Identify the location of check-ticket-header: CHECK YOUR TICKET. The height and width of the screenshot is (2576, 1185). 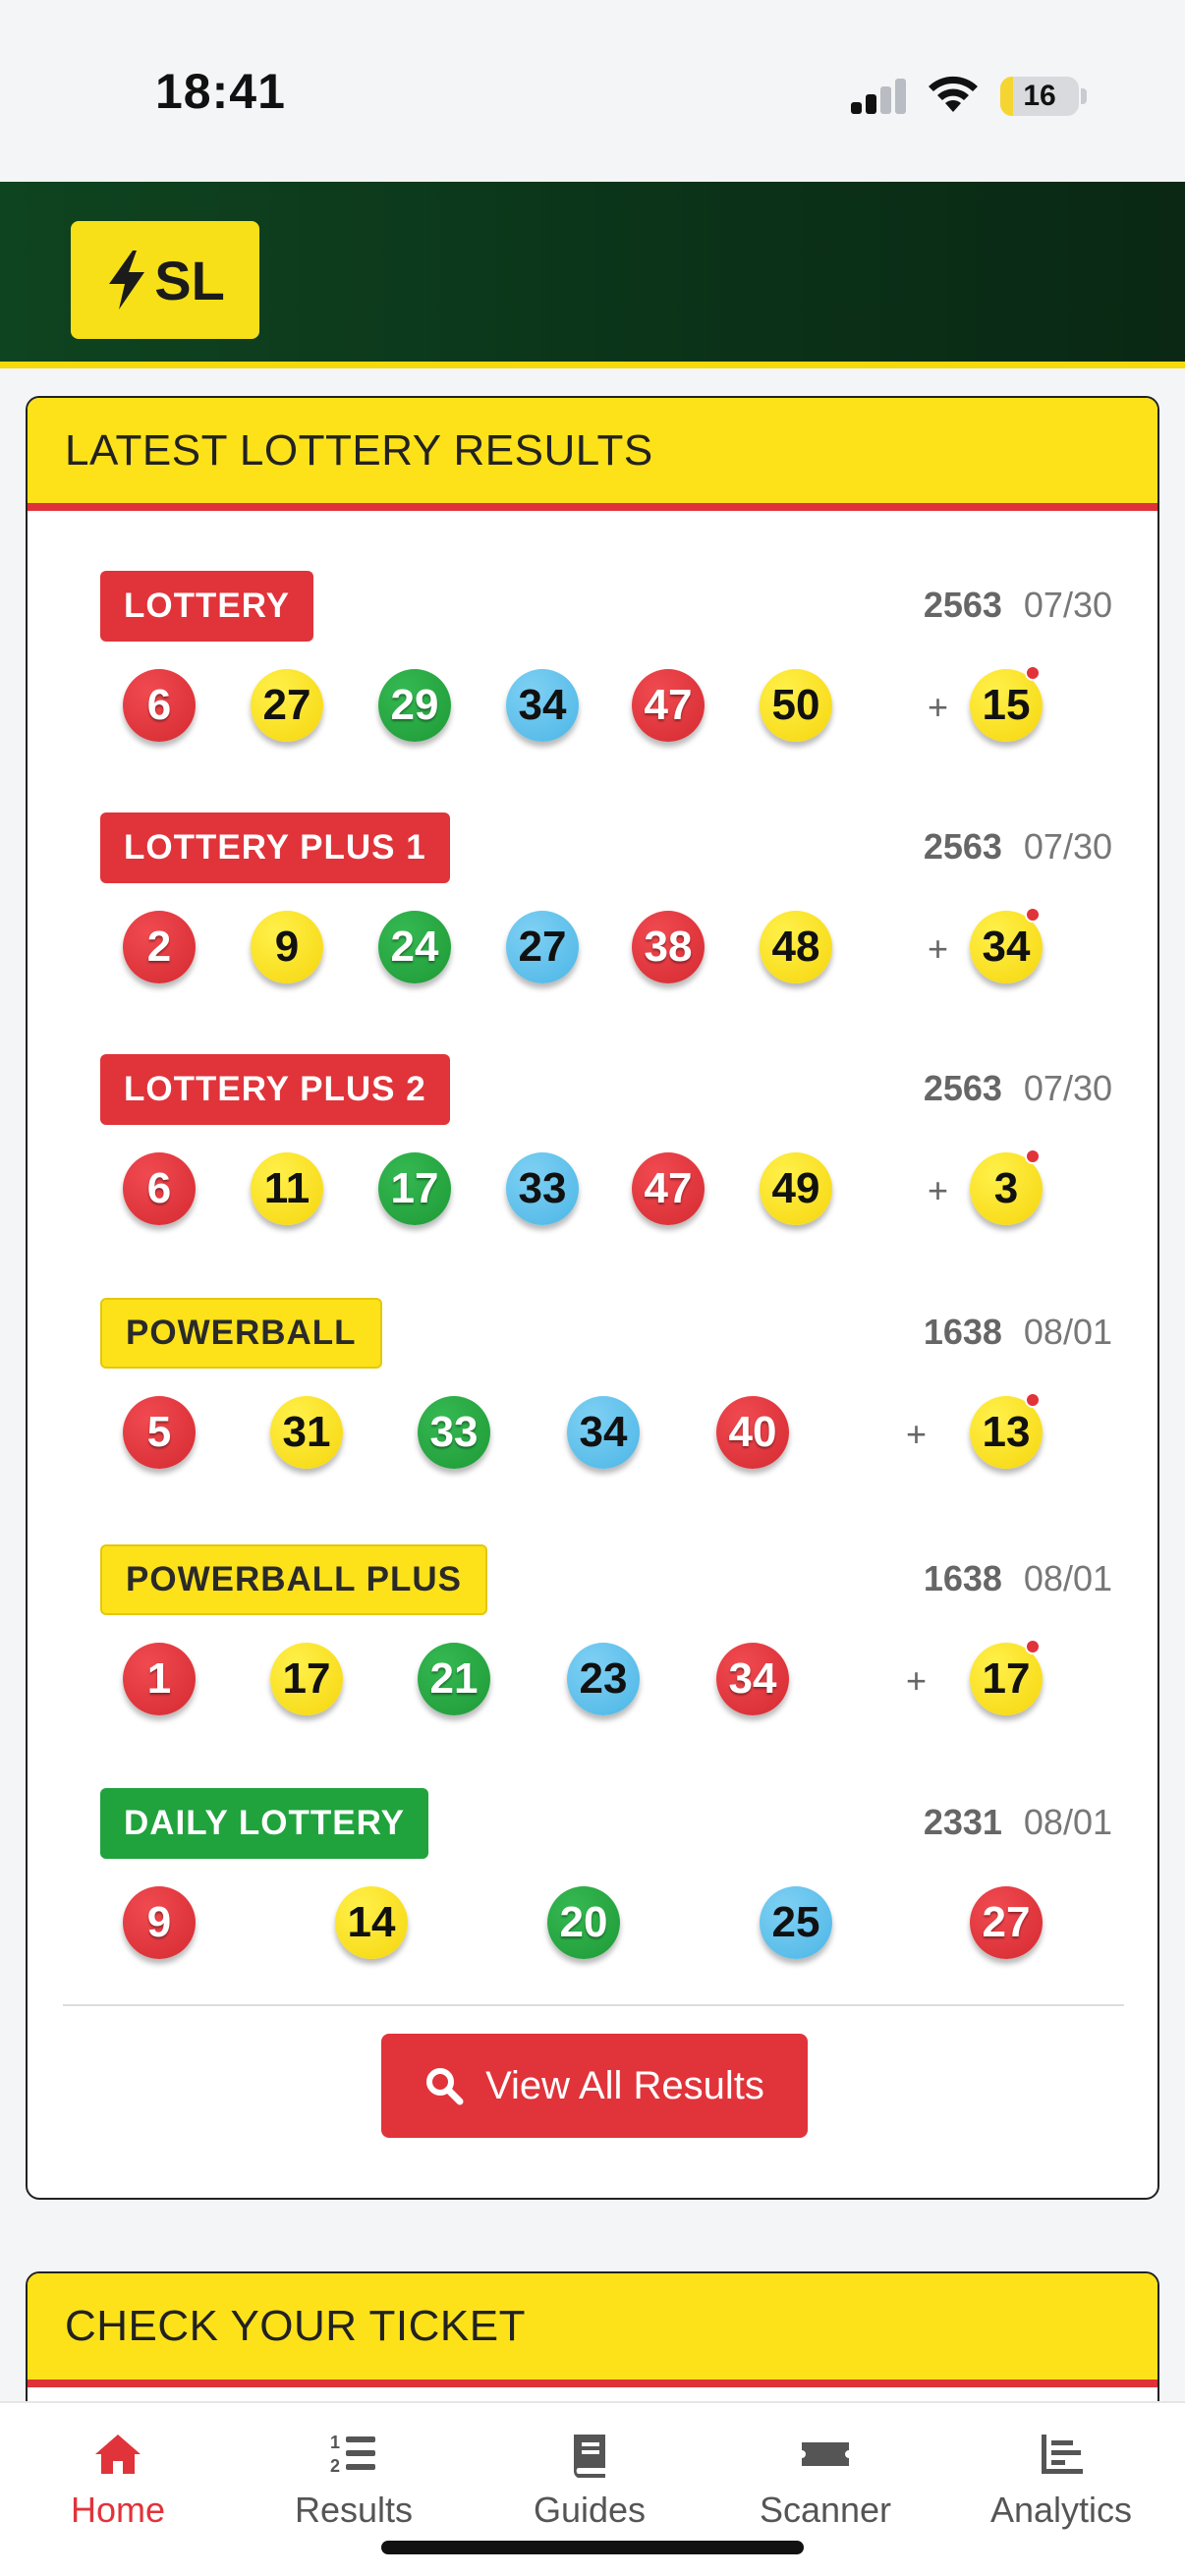
(592, 2330).